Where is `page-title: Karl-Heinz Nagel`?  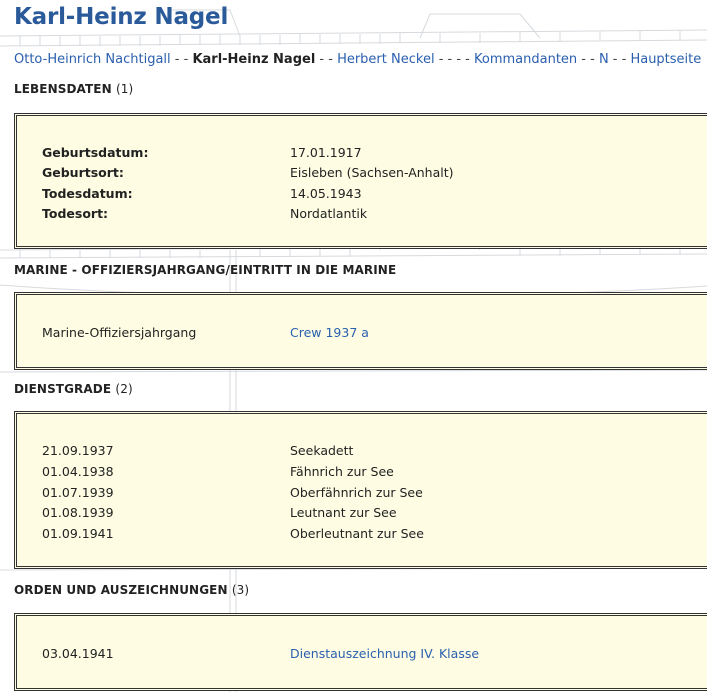 page-title: Karl-Heinz Nagel is located at coordinates (121, 17).